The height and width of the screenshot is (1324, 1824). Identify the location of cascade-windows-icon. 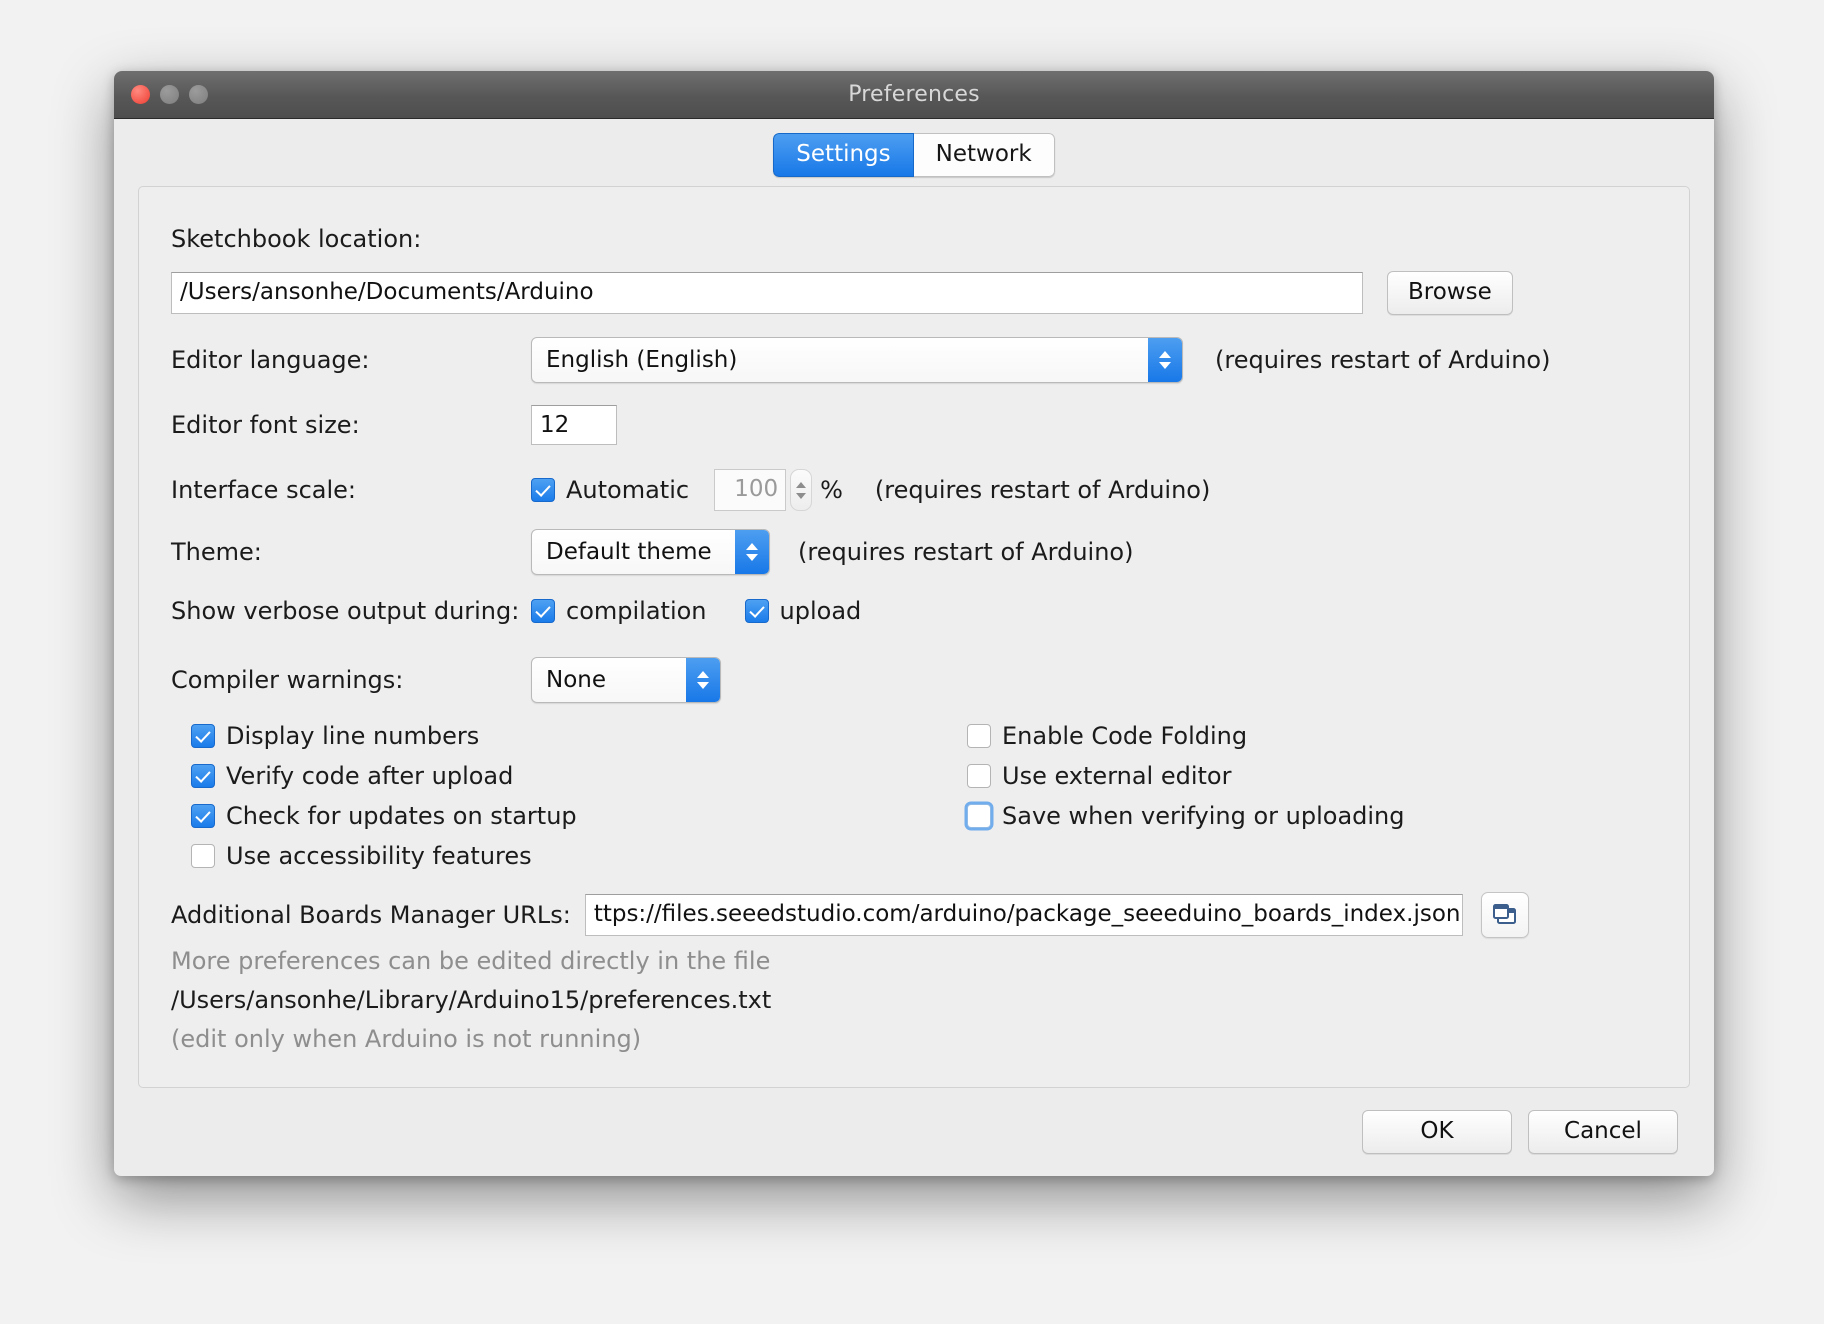
(1504, 914).